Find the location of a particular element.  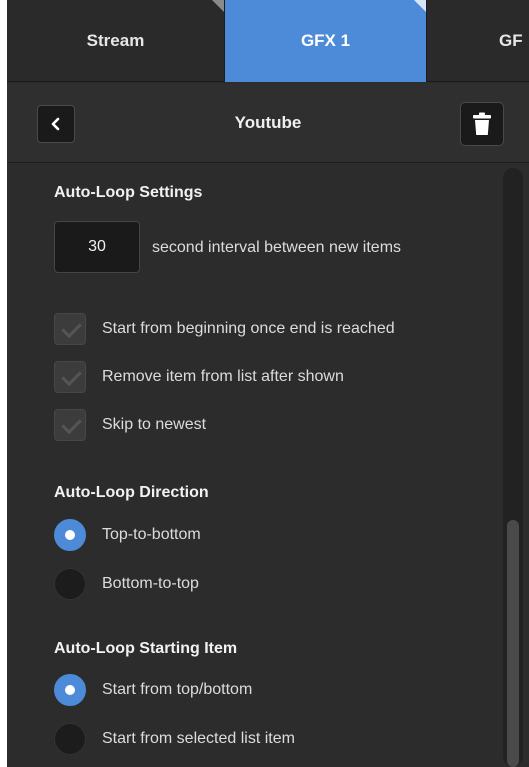

option-start-from-selected: Start from selected list item is located at coordinates (174, 739).